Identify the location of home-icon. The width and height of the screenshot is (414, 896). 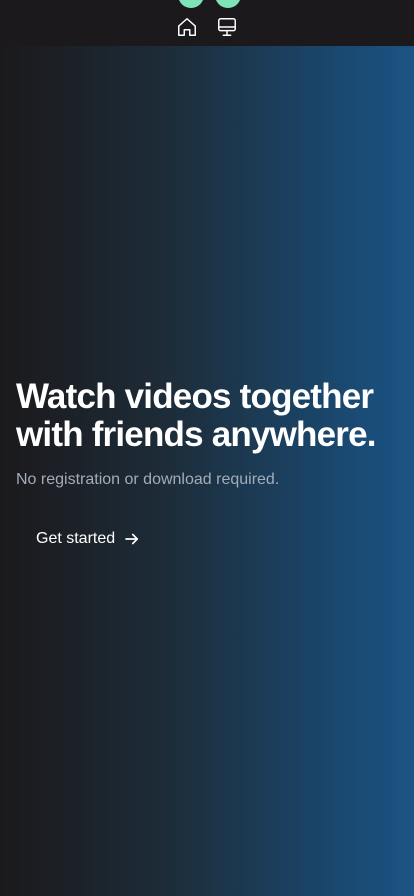
(187, 27).